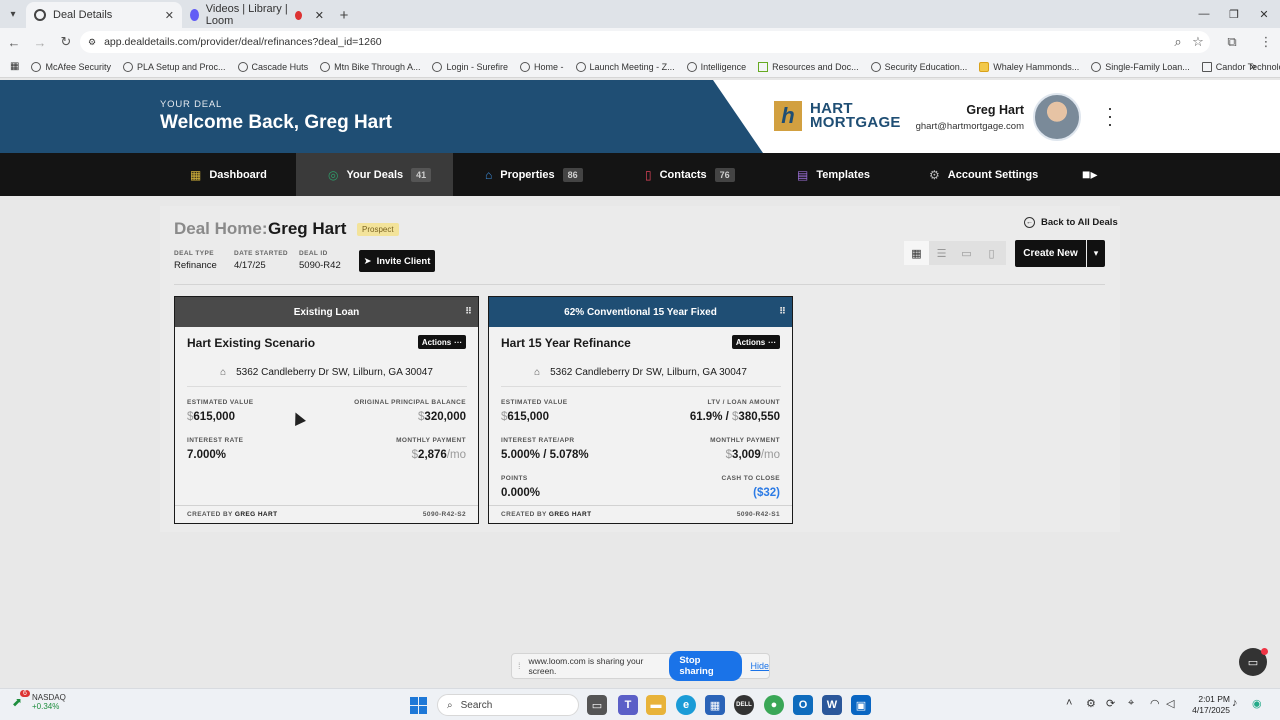  What do you see at coordinates (744, 705) in the screenshot?
I see `dell-icon: DELL` at bounding box center [744, 705].